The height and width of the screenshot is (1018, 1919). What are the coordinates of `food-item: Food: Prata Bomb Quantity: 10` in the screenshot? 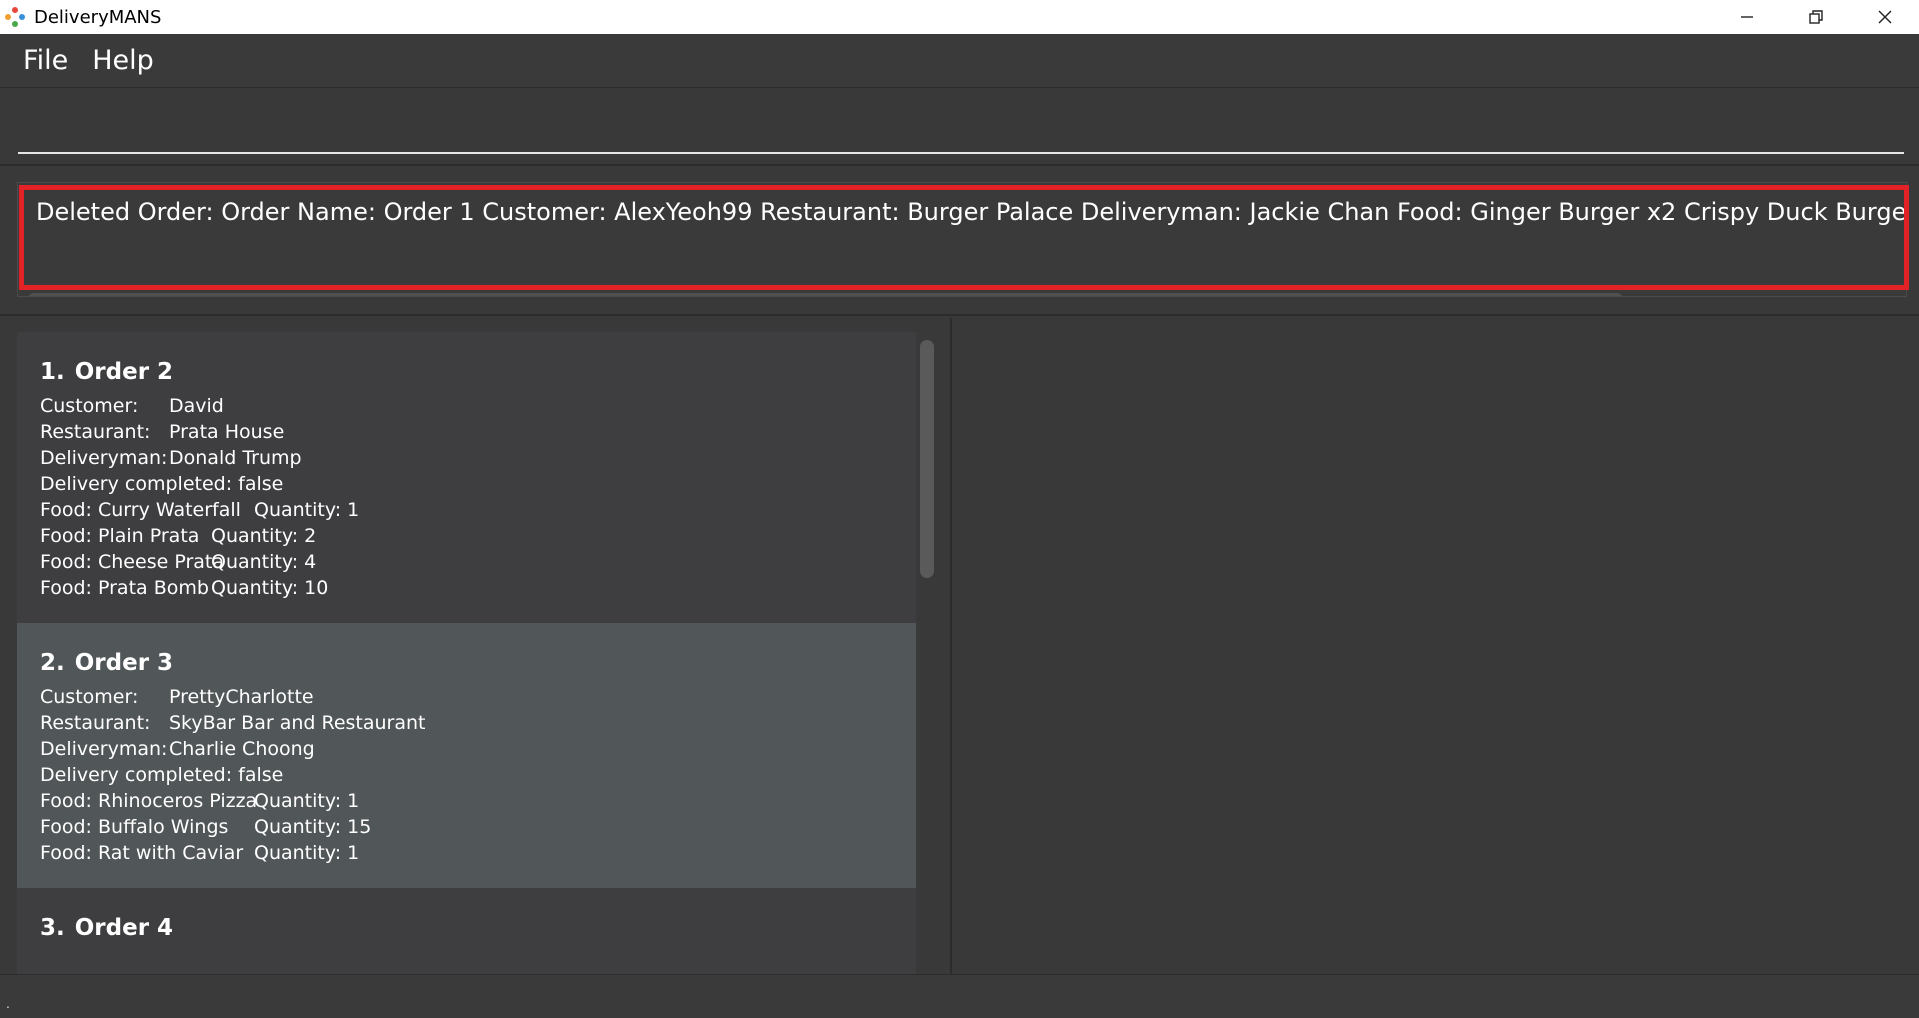 It's located at (184, 588).